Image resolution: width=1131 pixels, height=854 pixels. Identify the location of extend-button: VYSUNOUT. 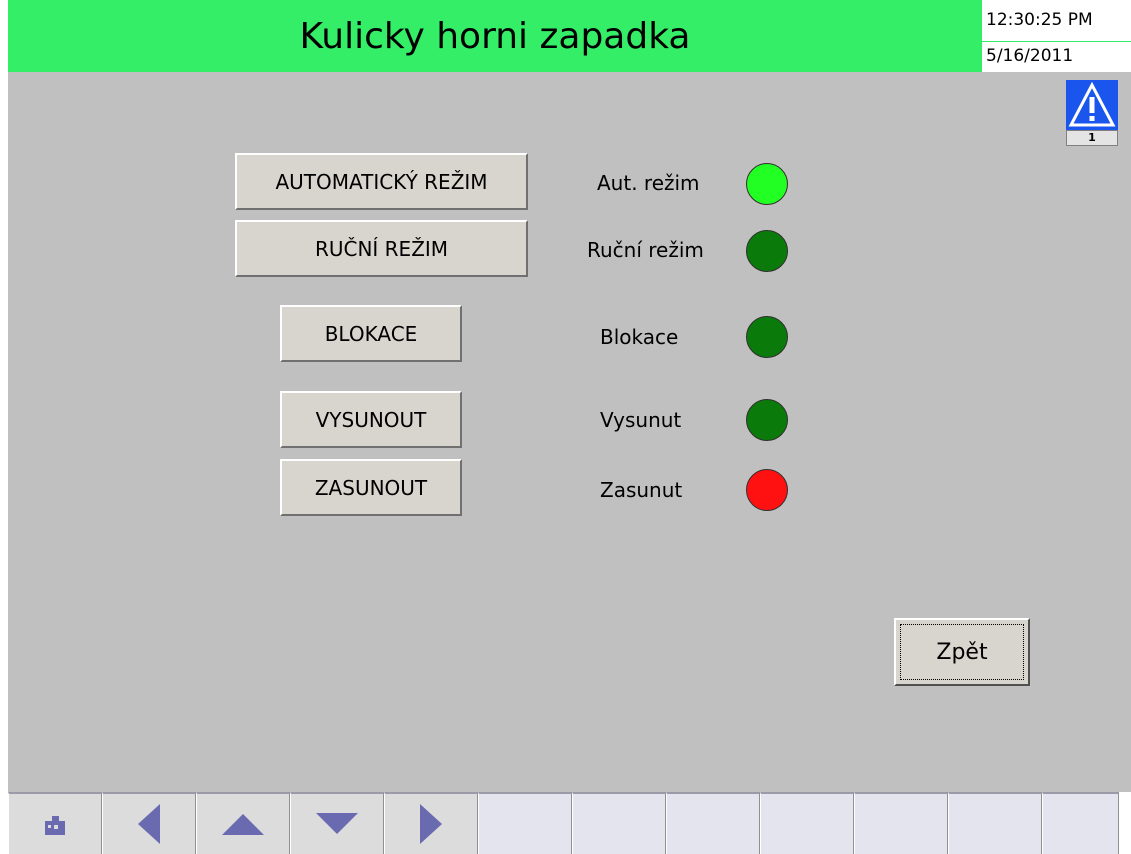
(371, 419).